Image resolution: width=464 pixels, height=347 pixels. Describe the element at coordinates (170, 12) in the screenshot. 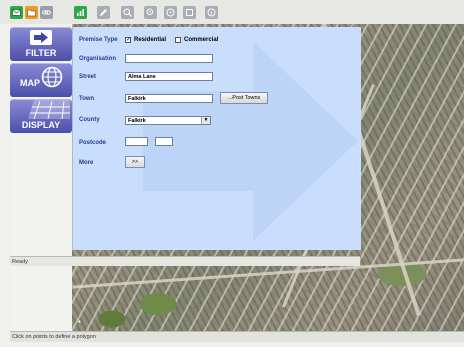

I see `pan-icon` at that location.